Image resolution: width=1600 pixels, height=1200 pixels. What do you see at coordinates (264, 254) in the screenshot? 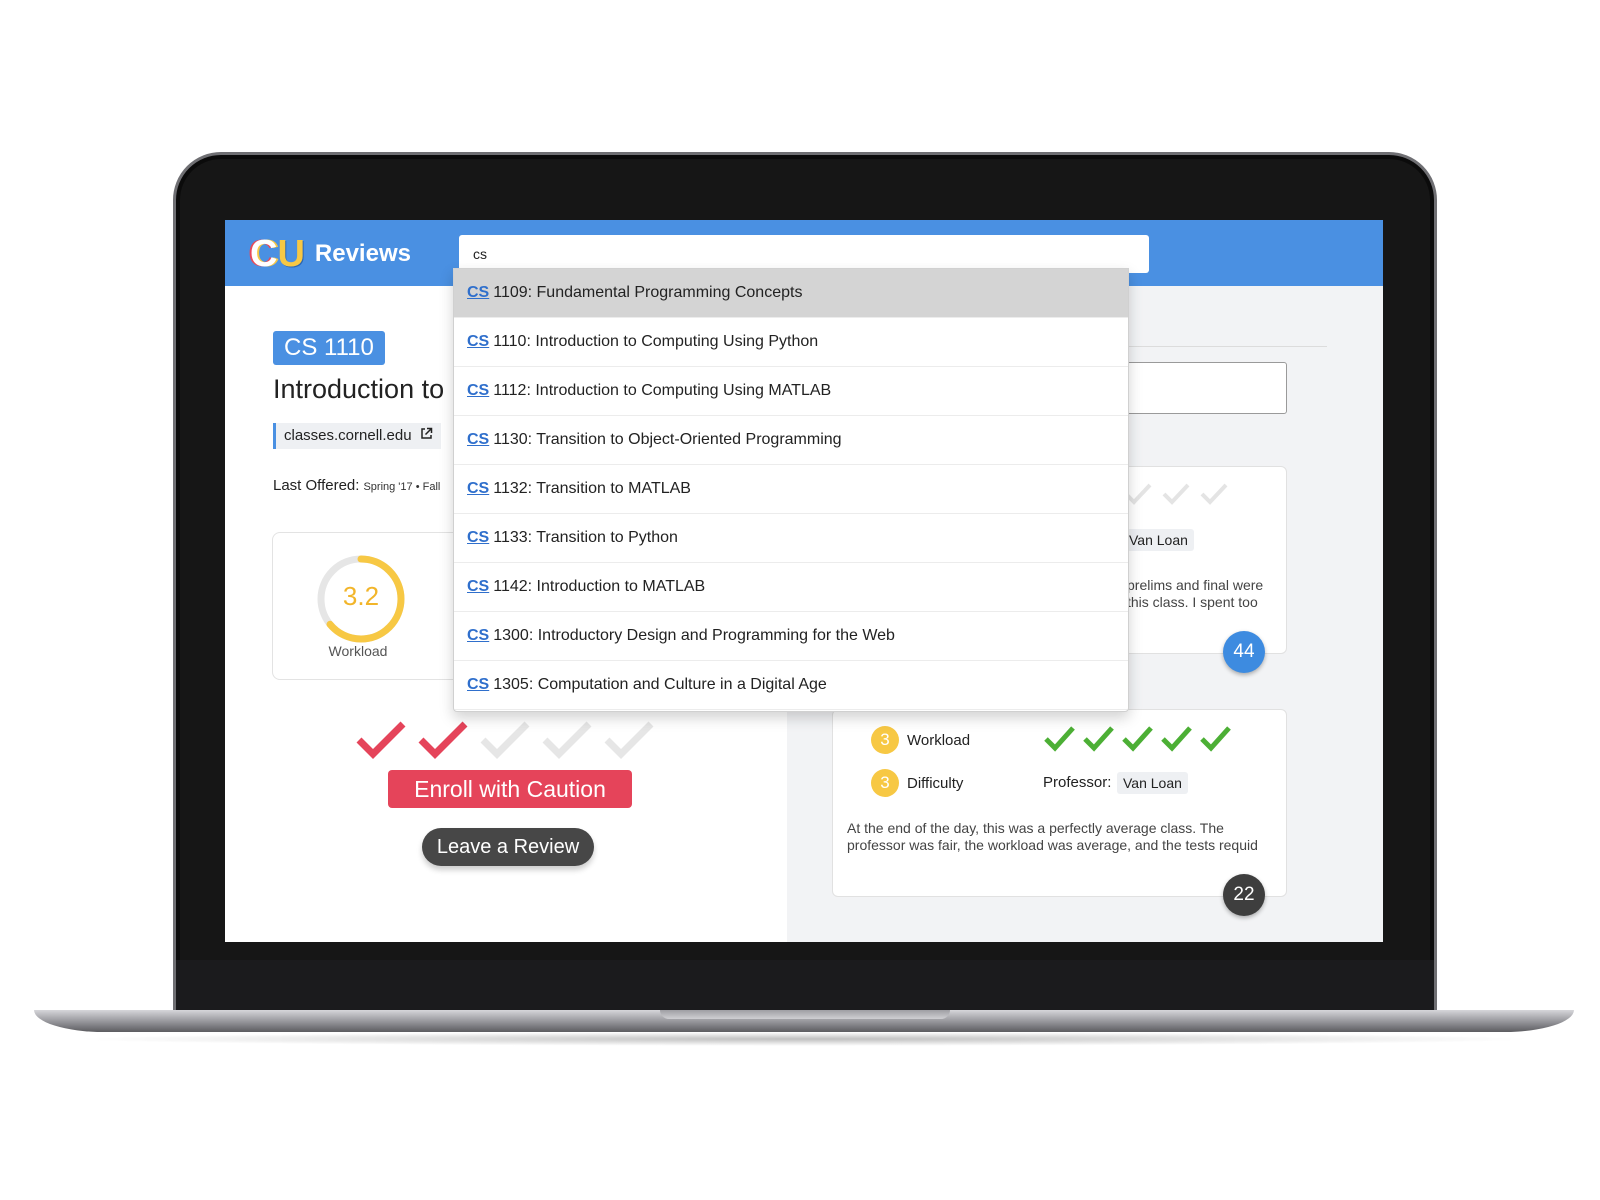
I see `logo-letter-c: C` at bounding box center [264, 254].